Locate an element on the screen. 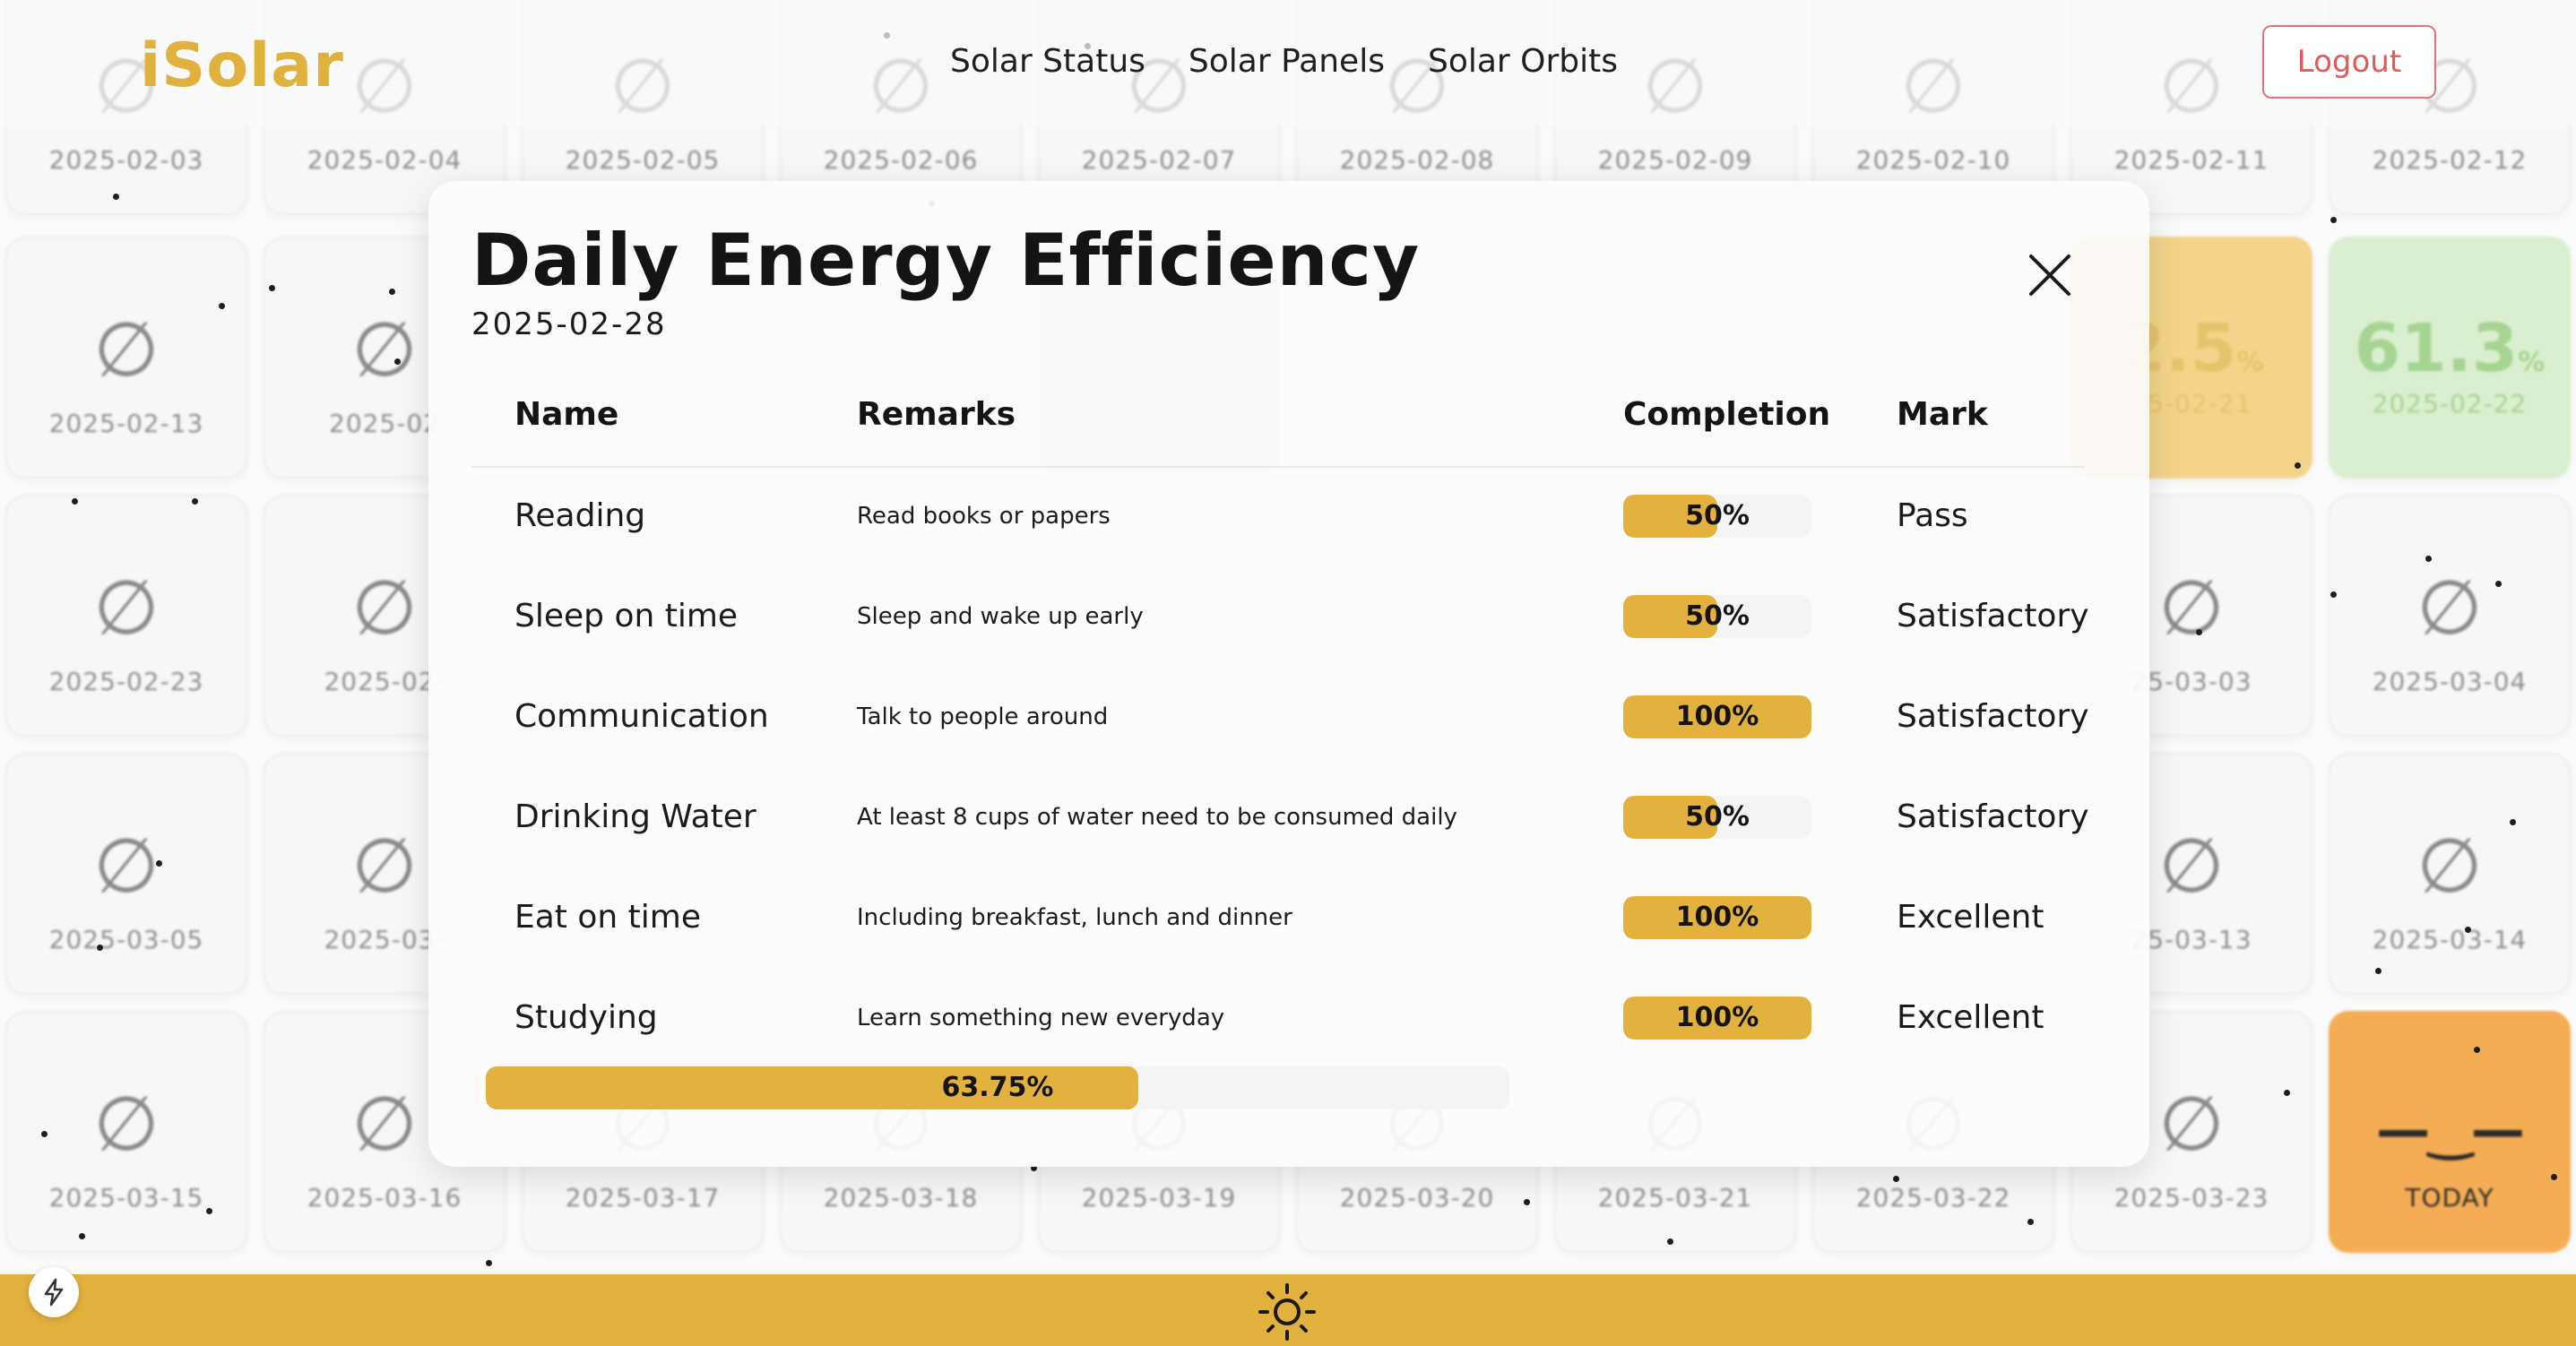 The width and height of the screenshot is (2576, 1346). value-number: 61.3 is located at coordinates (2436, 349).